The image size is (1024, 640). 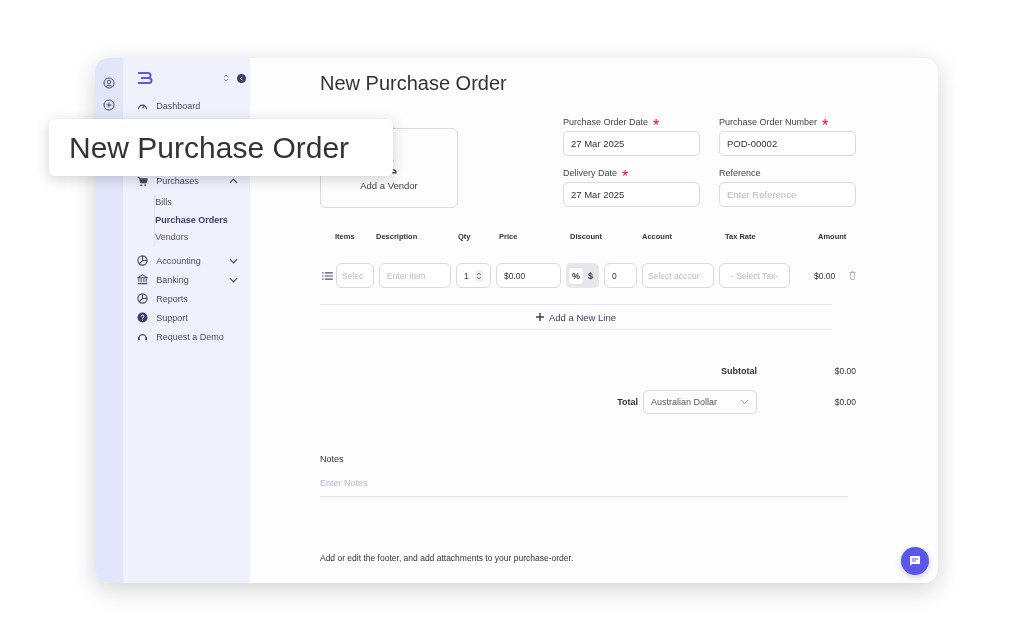 I want to click on field-label: Purchase Order Number, so click(x=768, y=123).